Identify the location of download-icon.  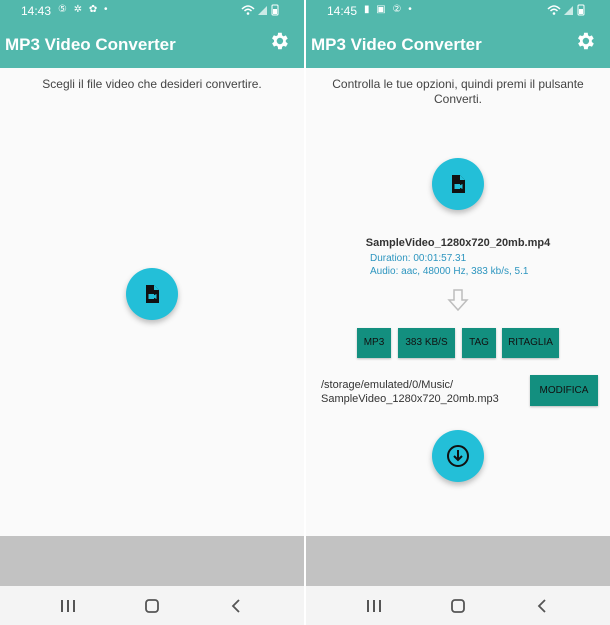
(458, 456).